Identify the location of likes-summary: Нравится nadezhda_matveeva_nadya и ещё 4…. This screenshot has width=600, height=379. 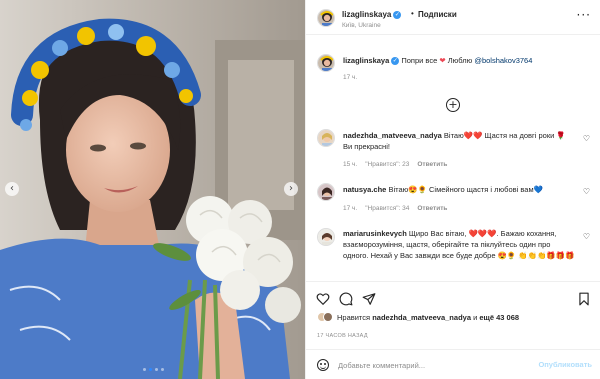
(418, 317).